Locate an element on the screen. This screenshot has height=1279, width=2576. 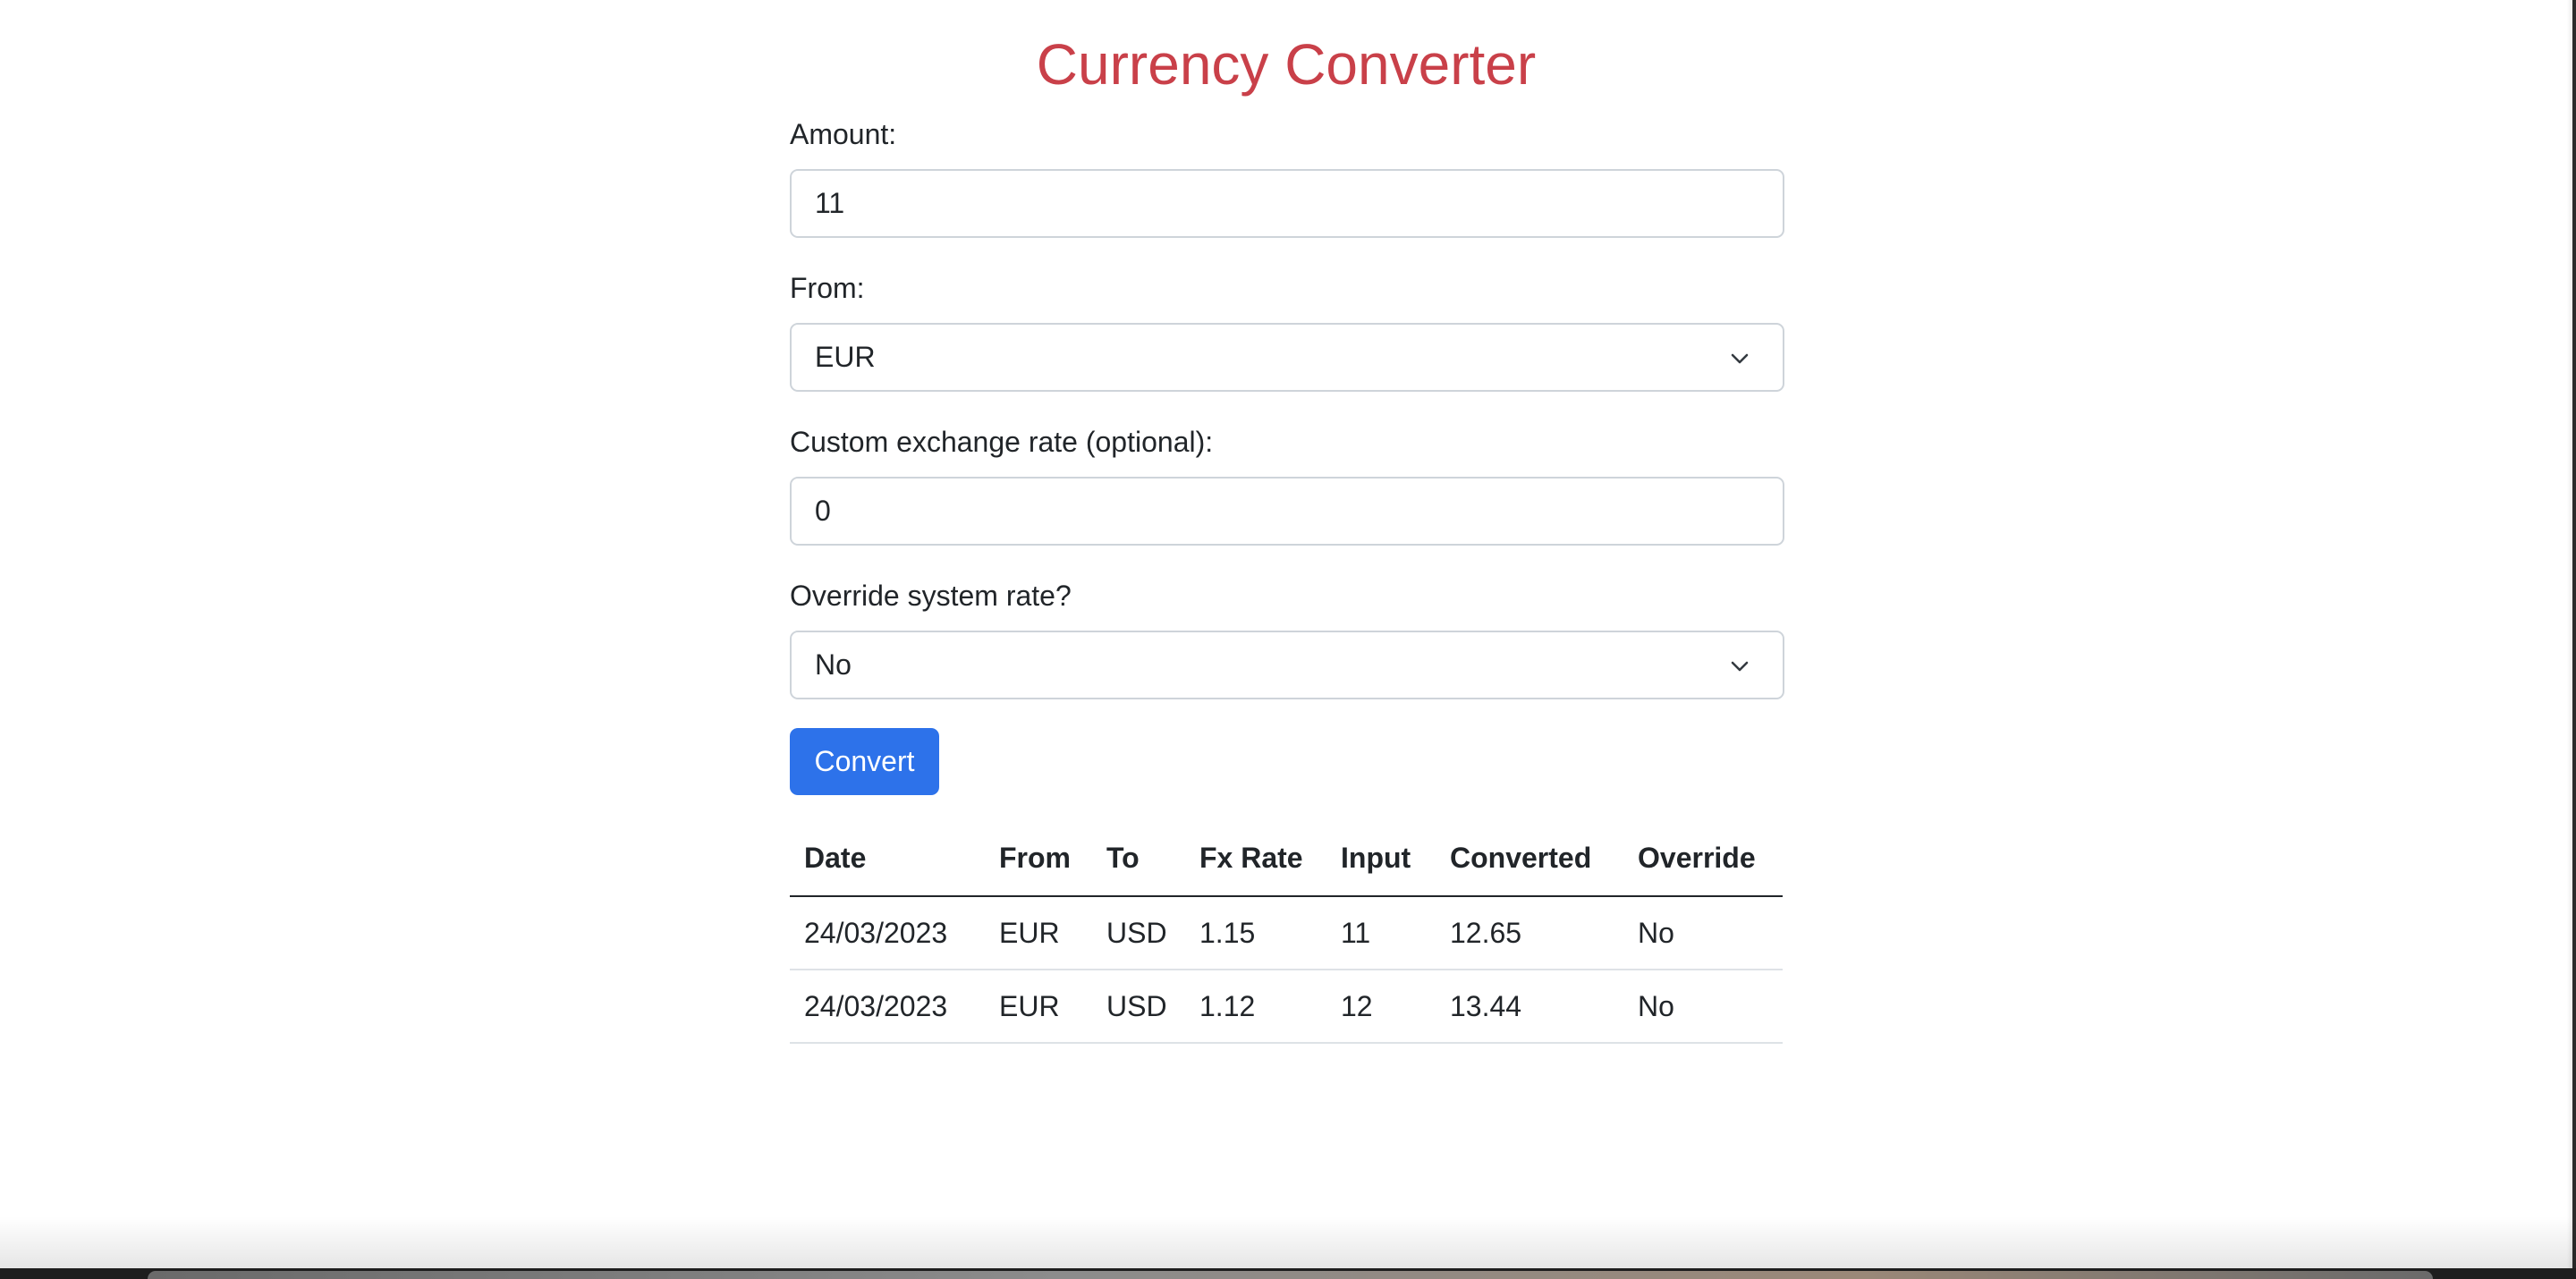
table-row: 24/03/2023 EUR USD 1.15 11 12.65 No is located at coordinates (1286, 933).